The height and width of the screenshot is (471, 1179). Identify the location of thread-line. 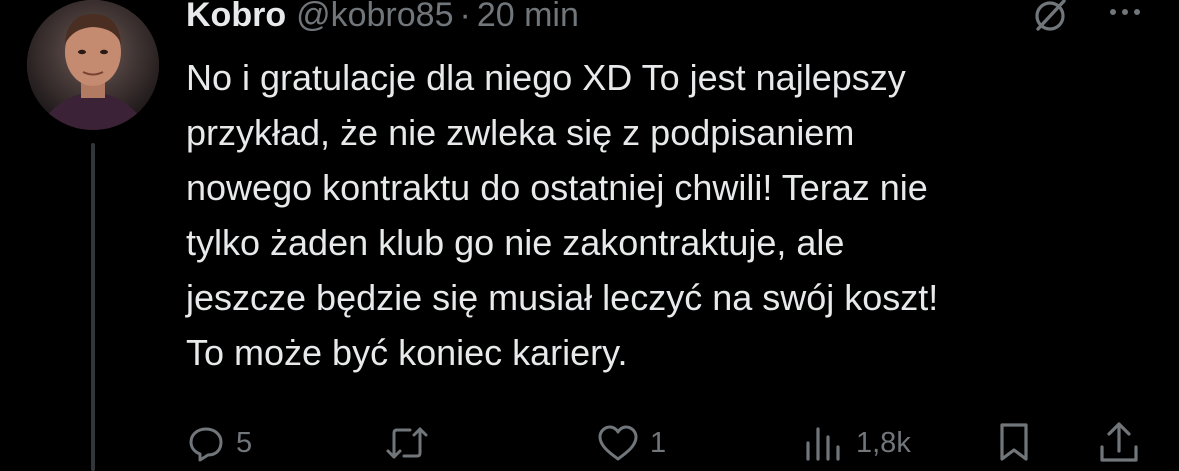
(93, 307).